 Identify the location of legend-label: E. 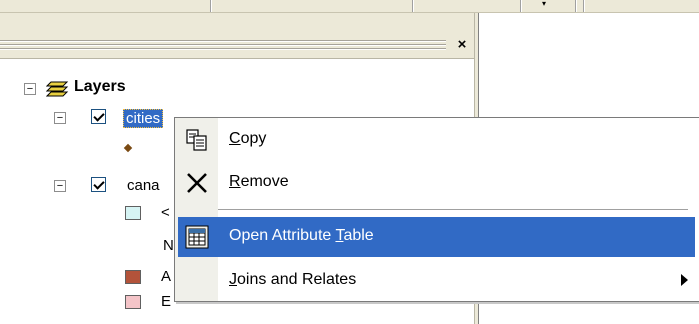
(166, 301).